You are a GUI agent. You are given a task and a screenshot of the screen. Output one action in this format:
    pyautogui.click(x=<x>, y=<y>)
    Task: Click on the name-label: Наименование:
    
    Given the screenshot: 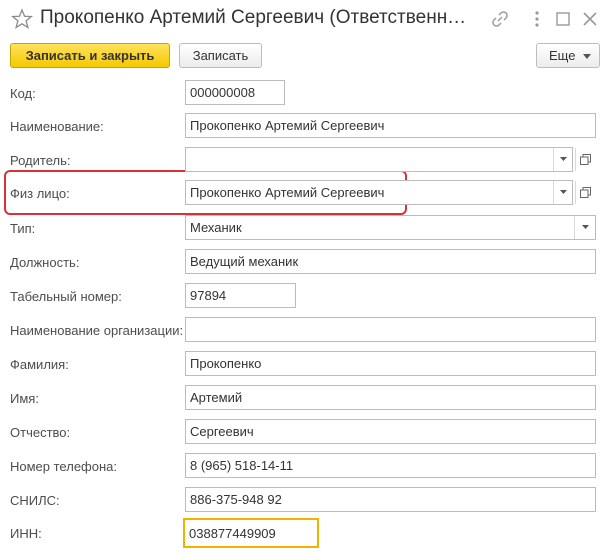 What is the action you would take?
    pyautogui.click(x=57, y=126)
    